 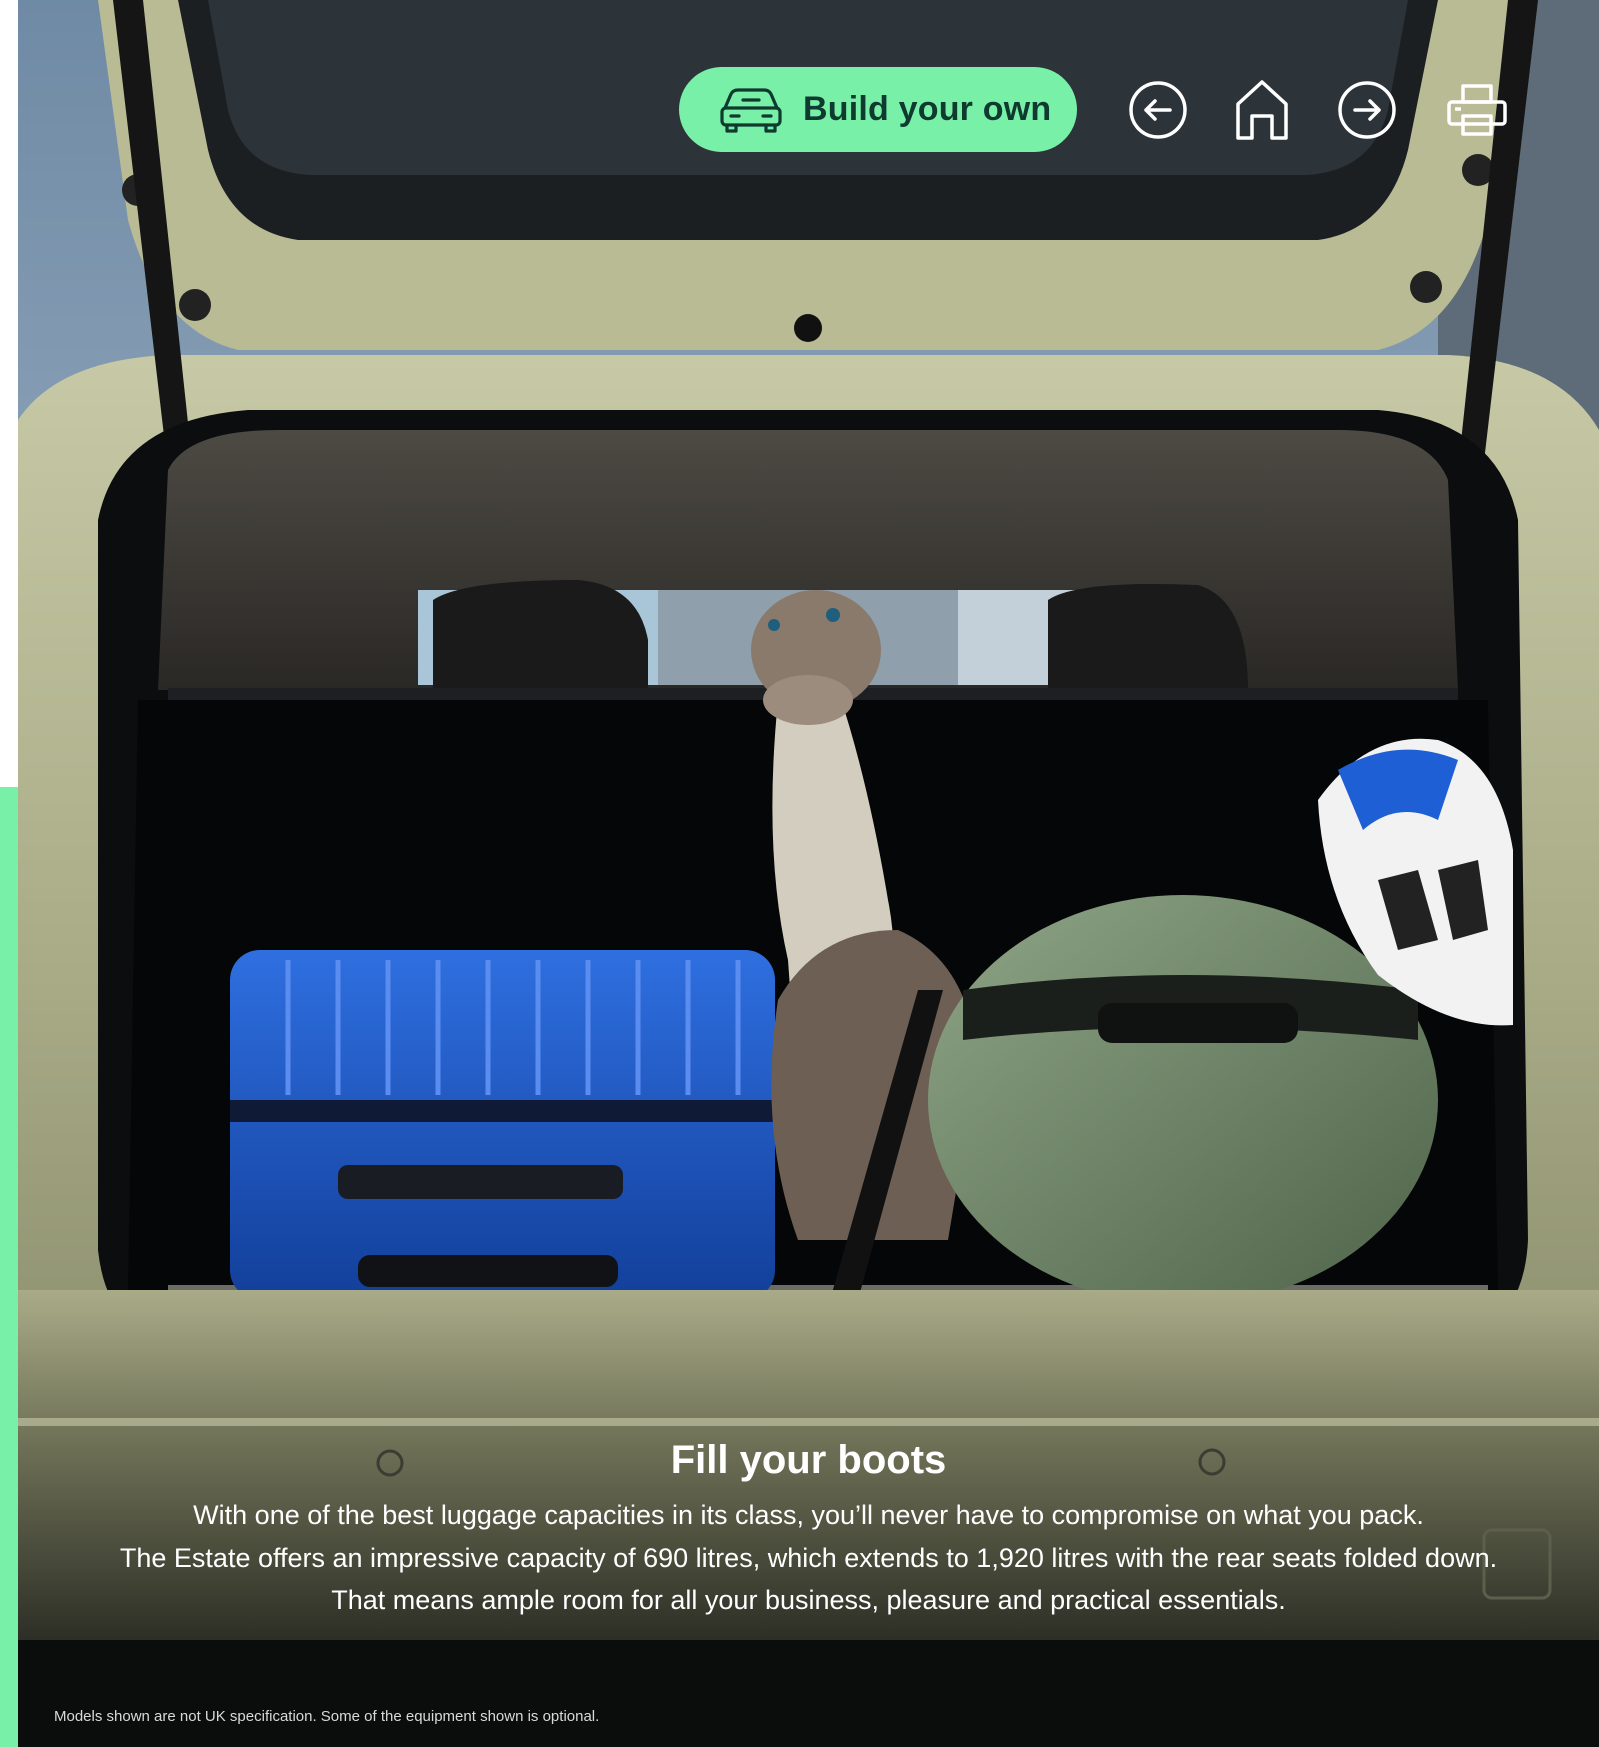 I want to click on left-edge-white, so click(x=9, y=393).